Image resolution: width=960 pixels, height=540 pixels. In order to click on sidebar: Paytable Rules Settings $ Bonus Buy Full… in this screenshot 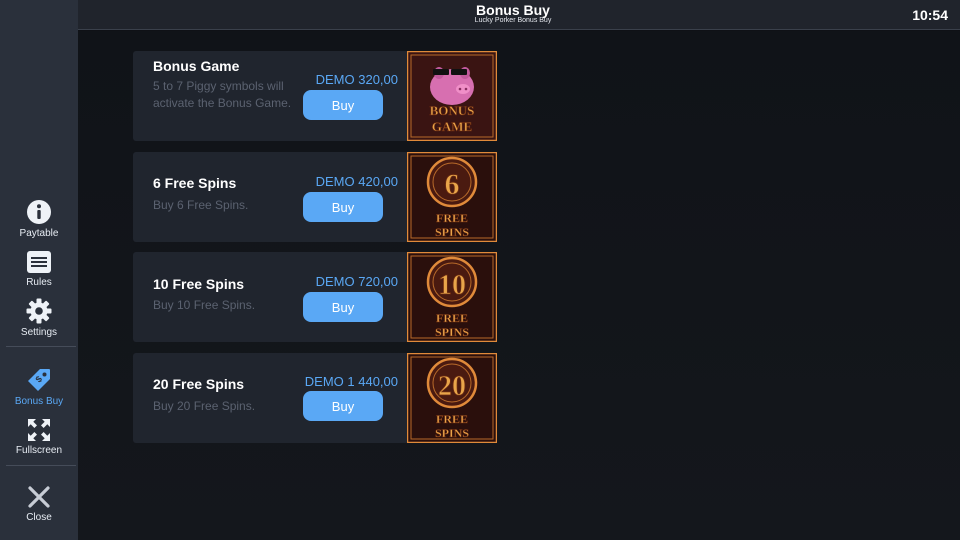, I will do `click(39, 270)`.